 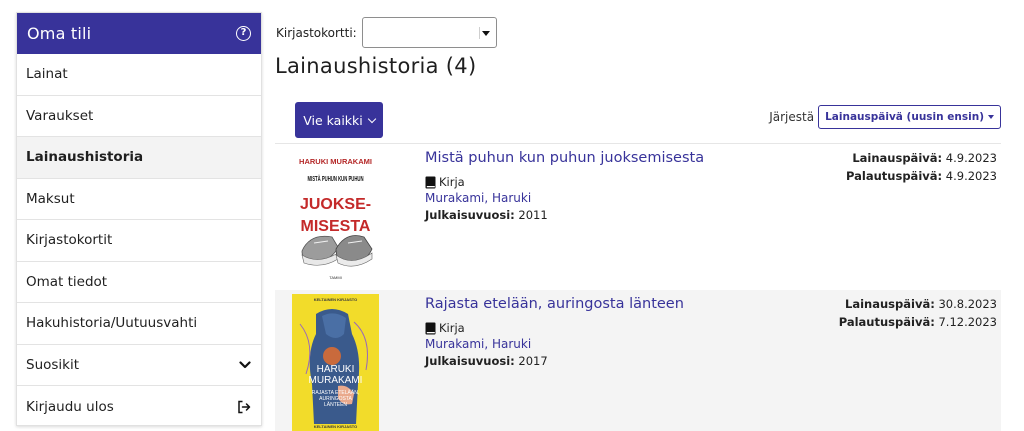 I want to click on page-title: Lainaushistoria (4), so click(x=376, y=66).